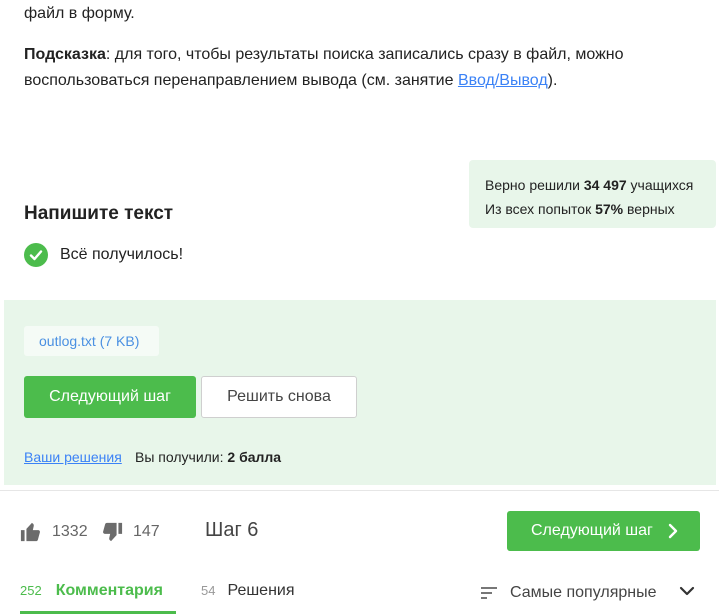  I want to click on success-status: Всё получилось!, so click(103, 255).